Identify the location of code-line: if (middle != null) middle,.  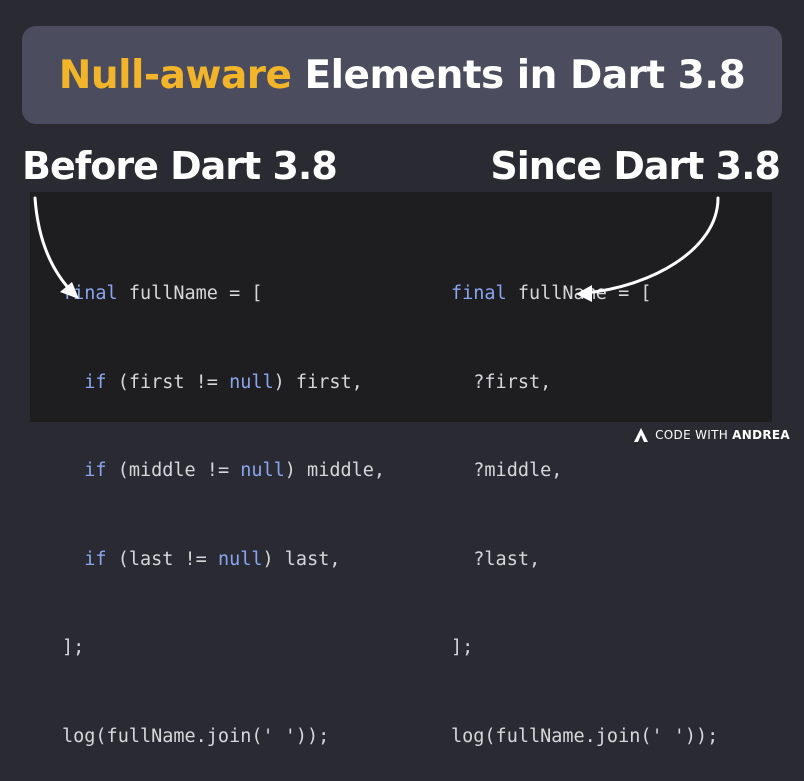
(223, 471).